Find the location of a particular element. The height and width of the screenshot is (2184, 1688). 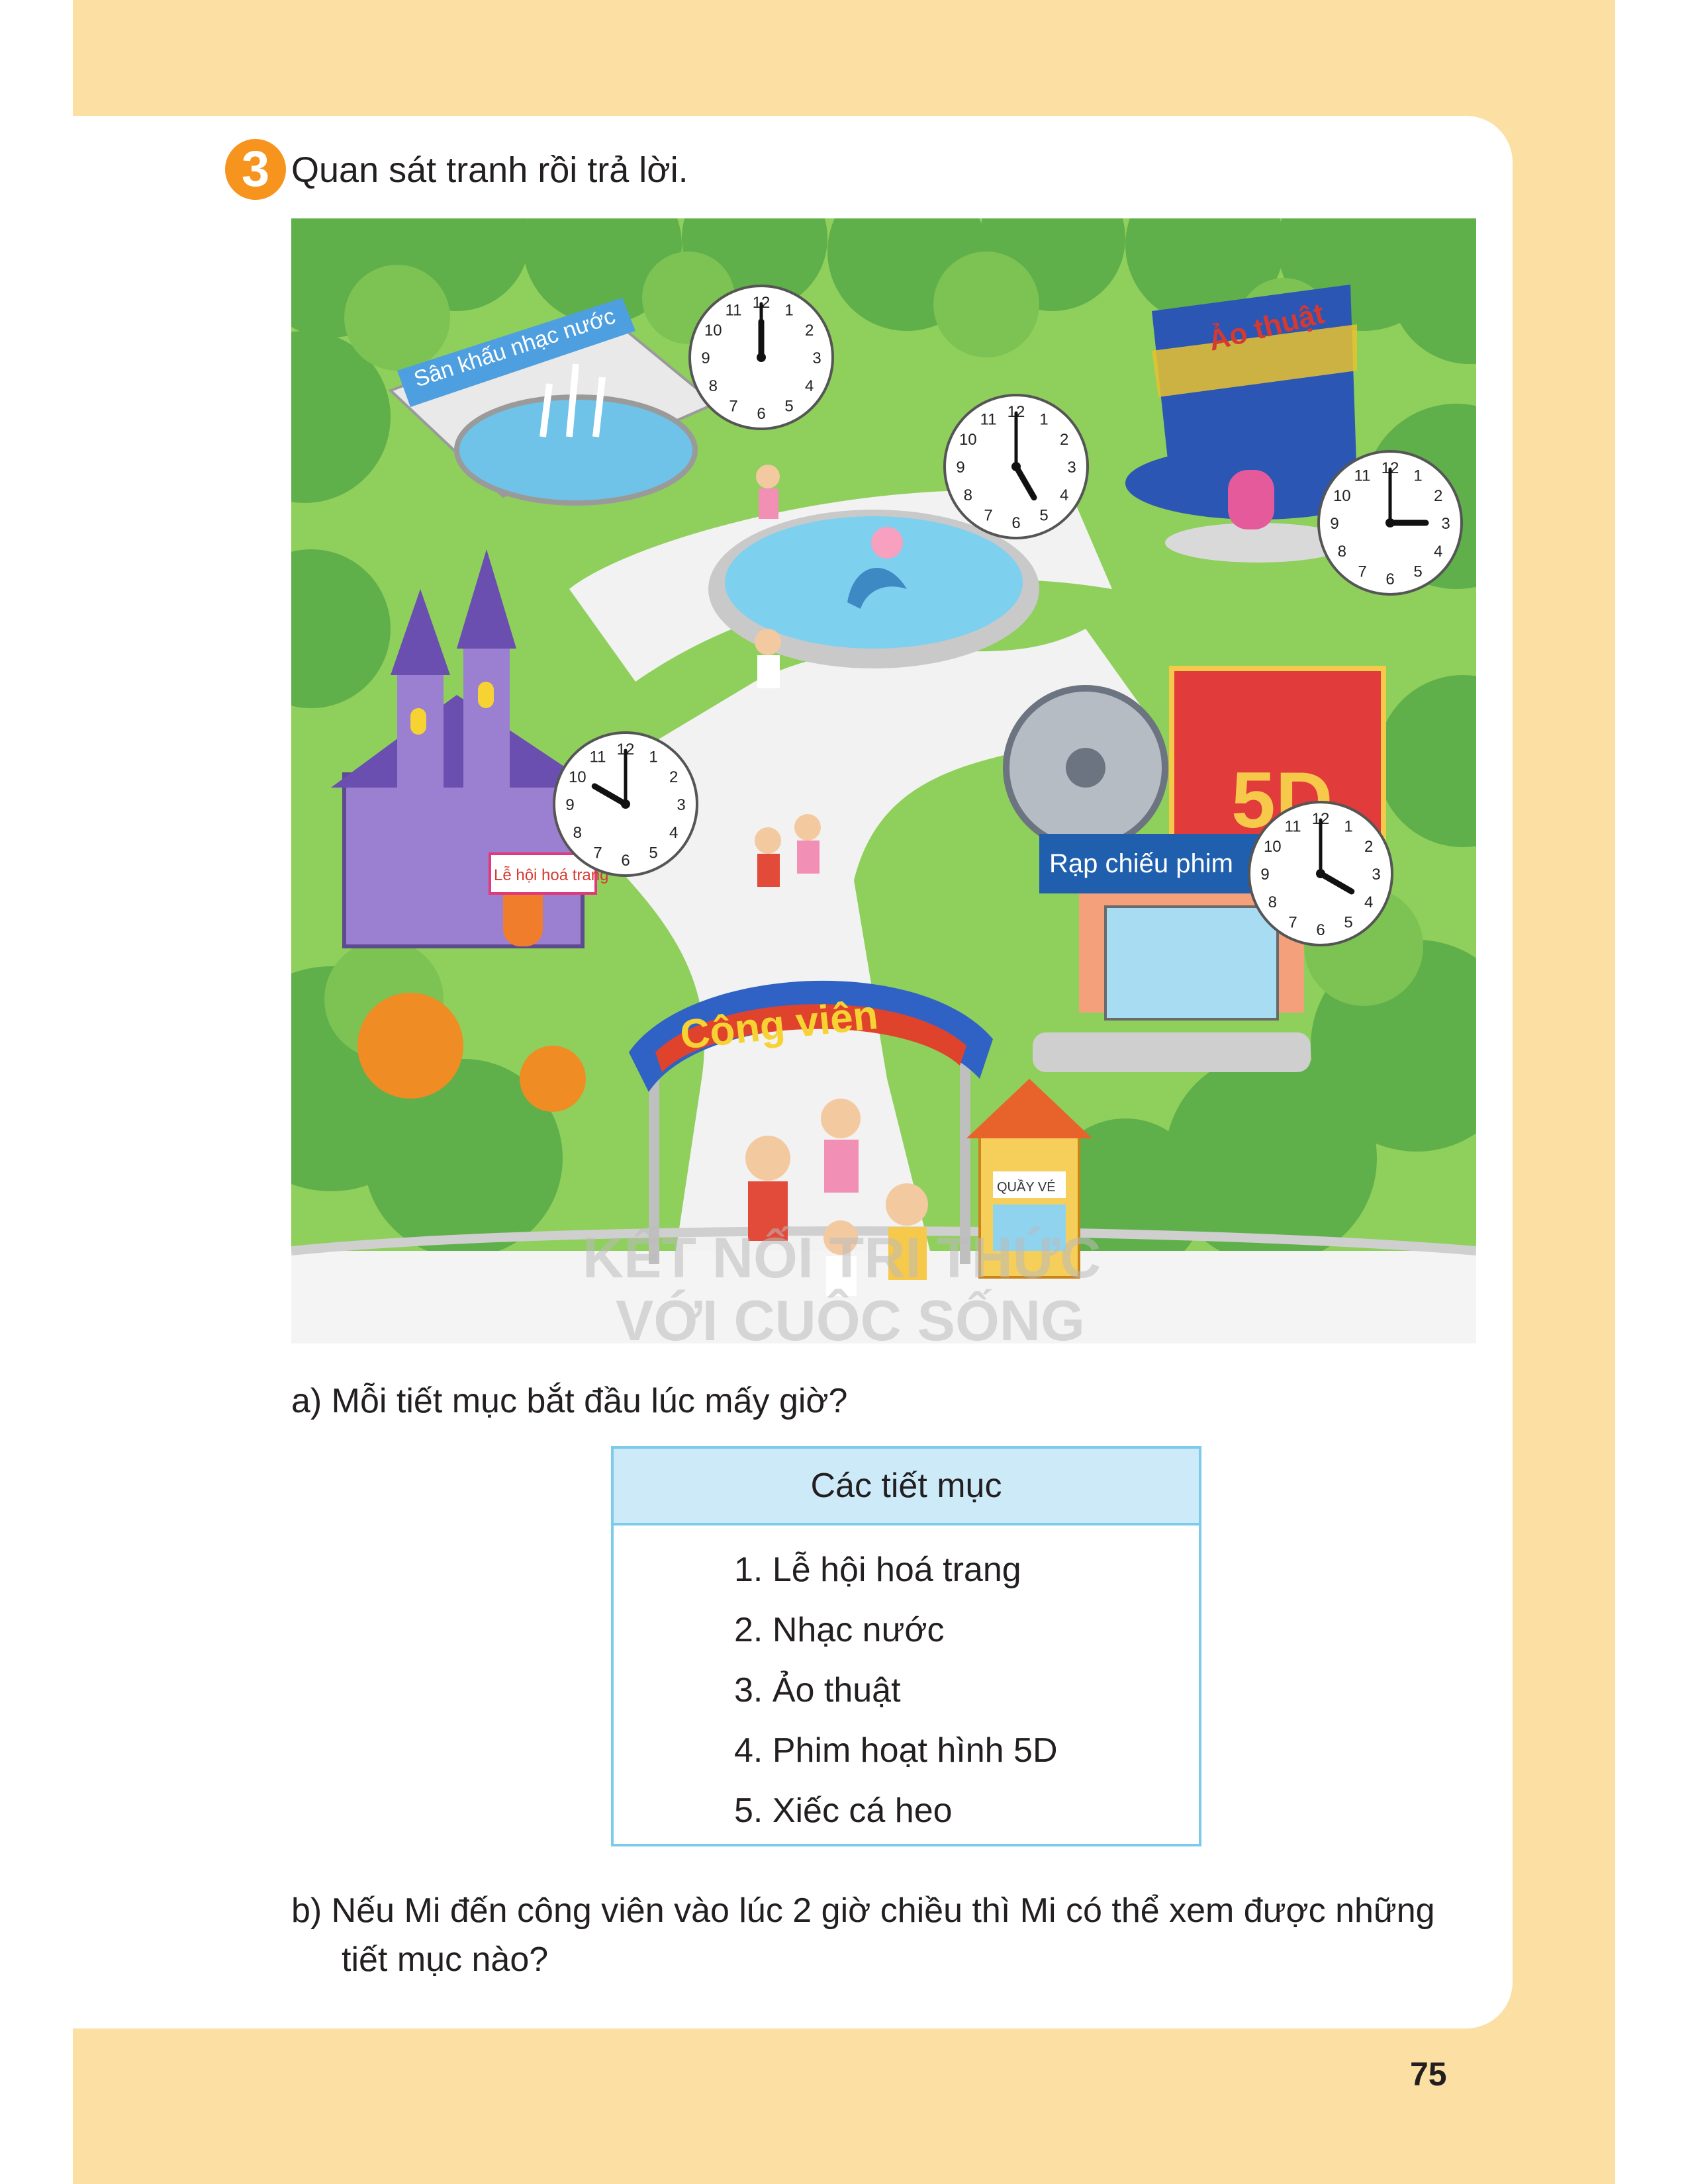

clock-water-stage: 123456789101112 is located at coordinates (761, 358).